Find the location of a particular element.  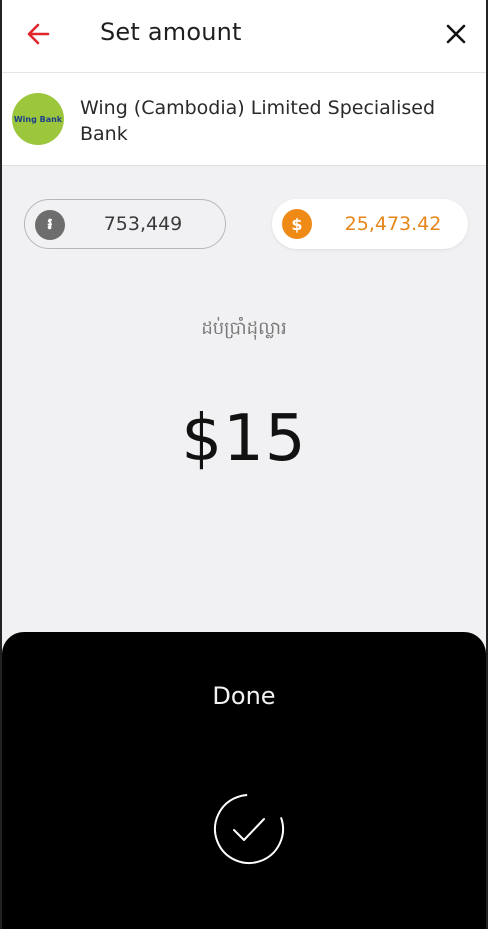

riel-coin-icon: ៛ is located at coordinates (50, 225).